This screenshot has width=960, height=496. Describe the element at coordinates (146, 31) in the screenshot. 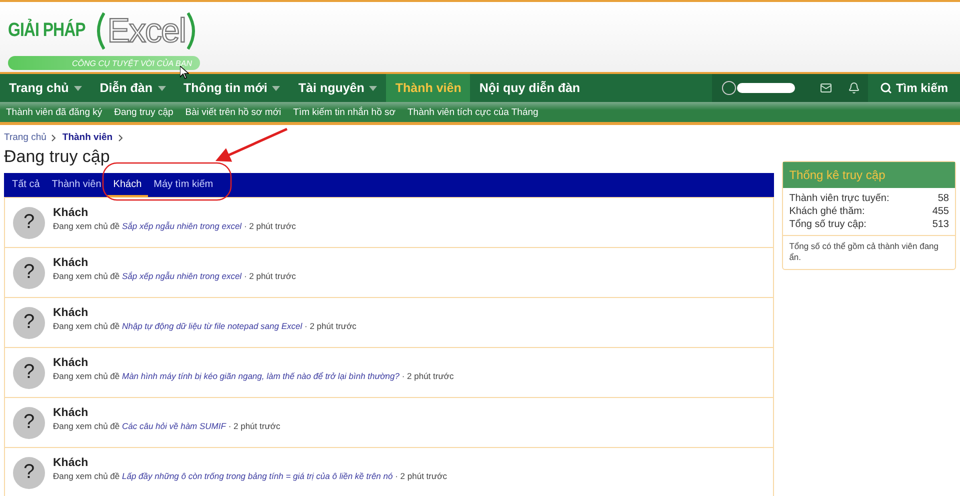

I see `logo-wordmark: Excel` at that location.